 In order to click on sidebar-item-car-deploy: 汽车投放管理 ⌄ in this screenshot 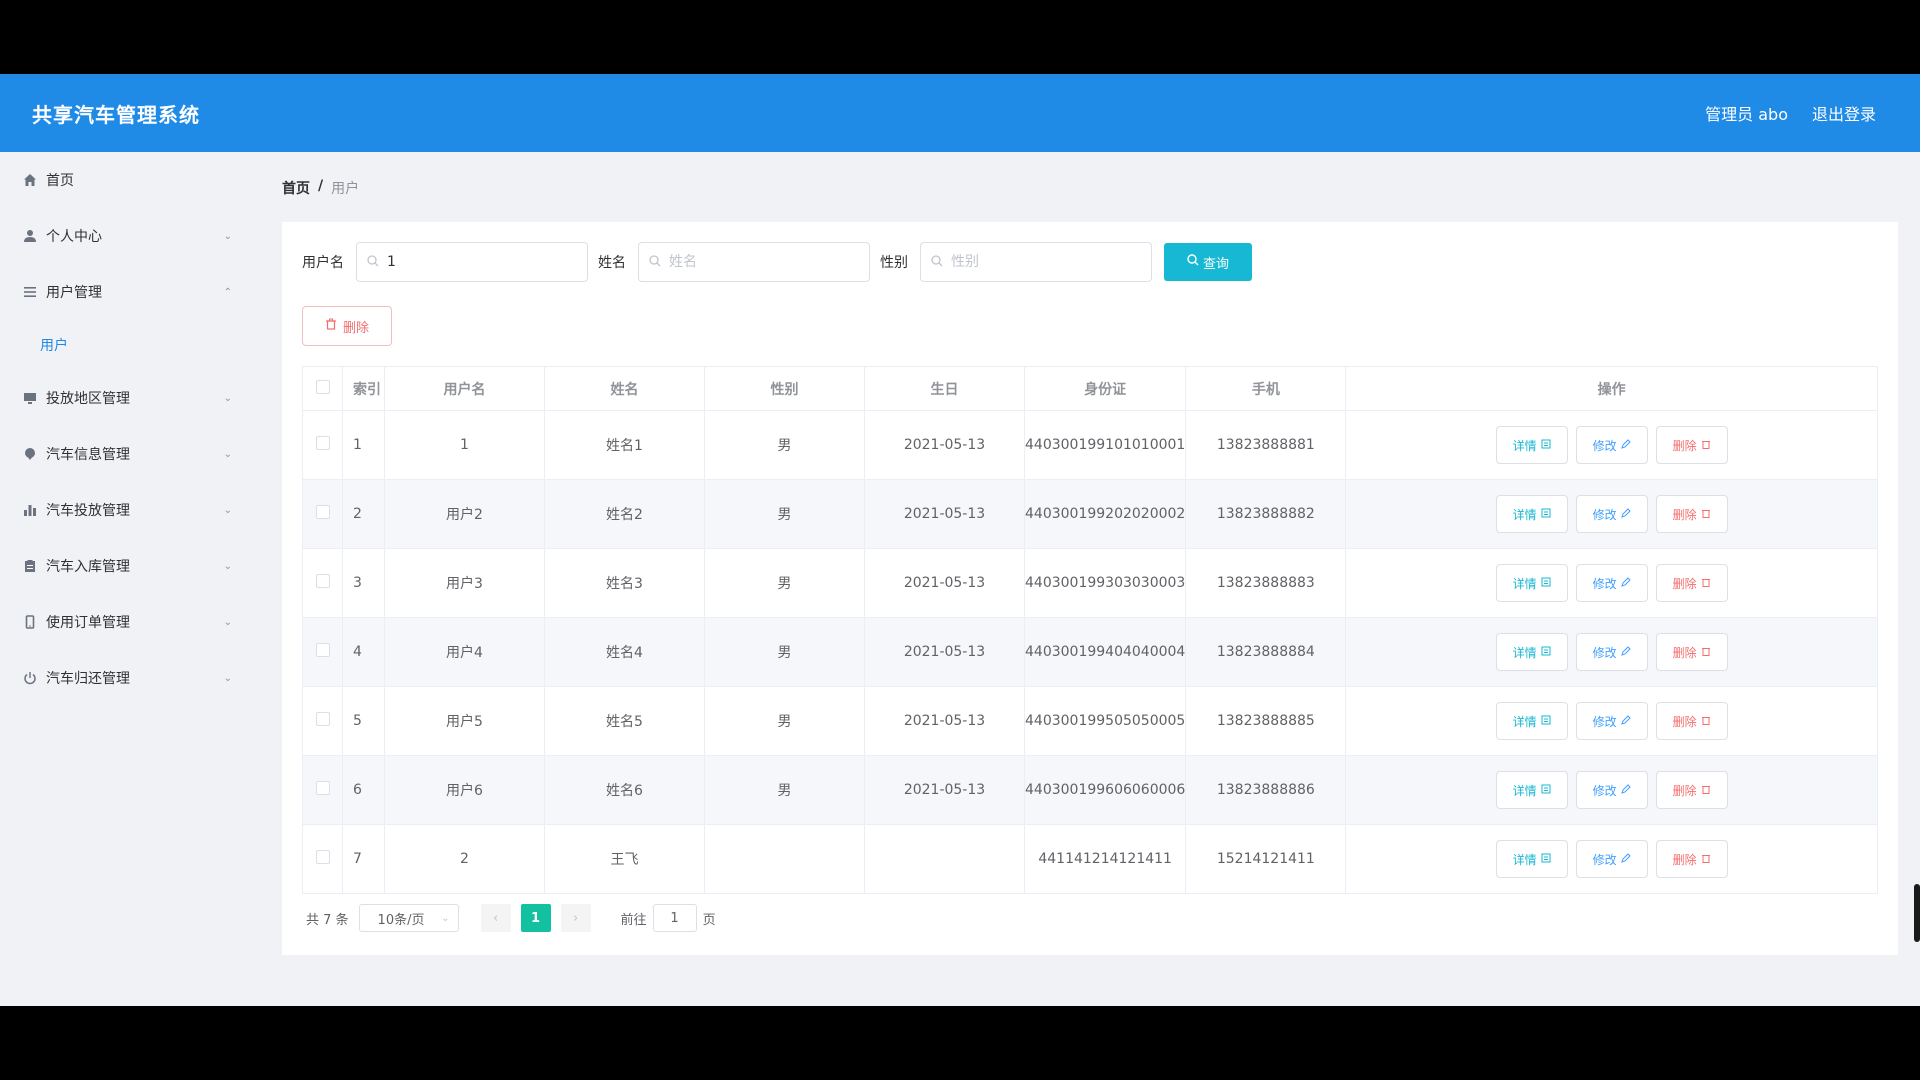, I will do `click(128, 510)`.